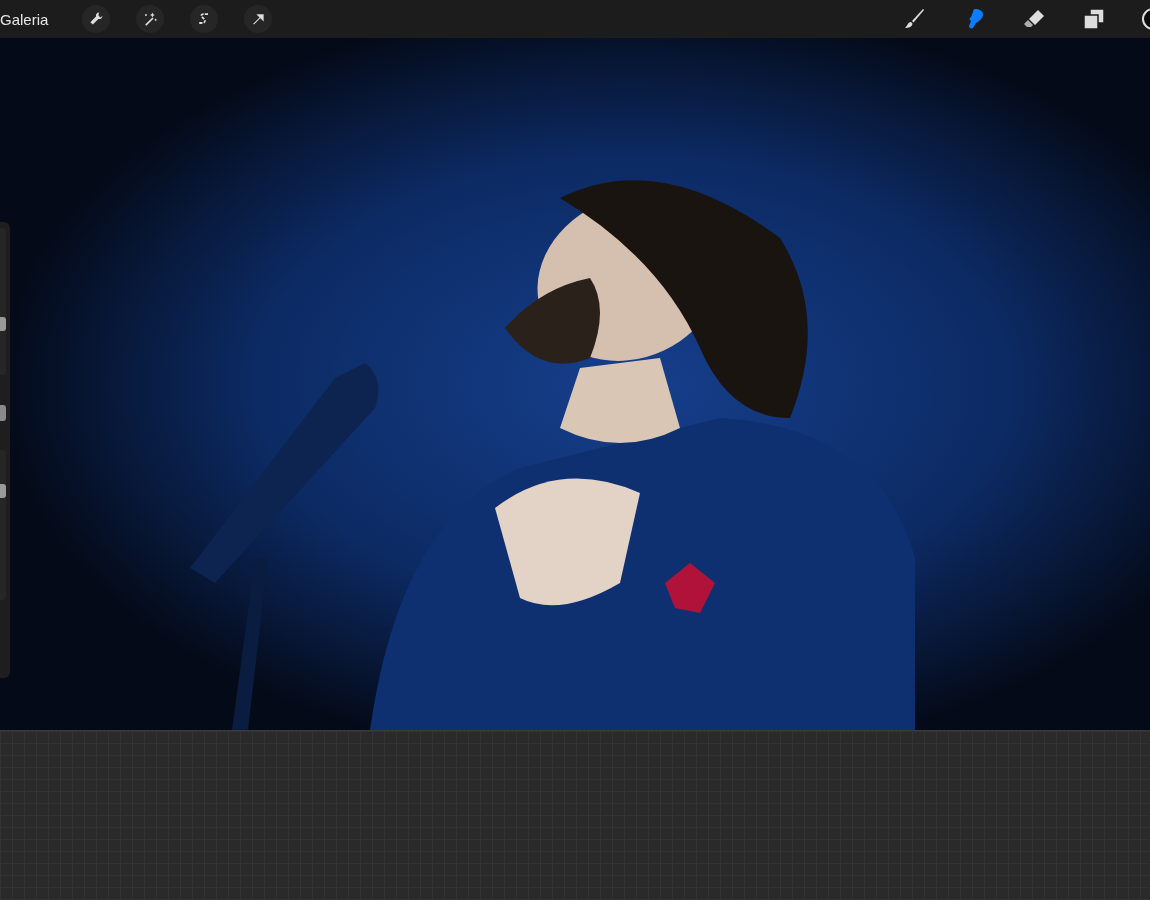 This screenshot has height=900, width=1150. I want to click on transform-button, so click(258, 19).